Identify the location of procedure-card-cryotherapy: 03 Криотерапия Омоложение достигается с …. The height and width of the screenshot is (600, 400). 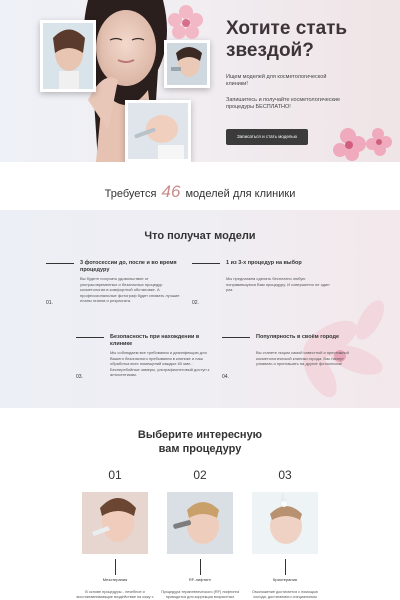
(285, 534).